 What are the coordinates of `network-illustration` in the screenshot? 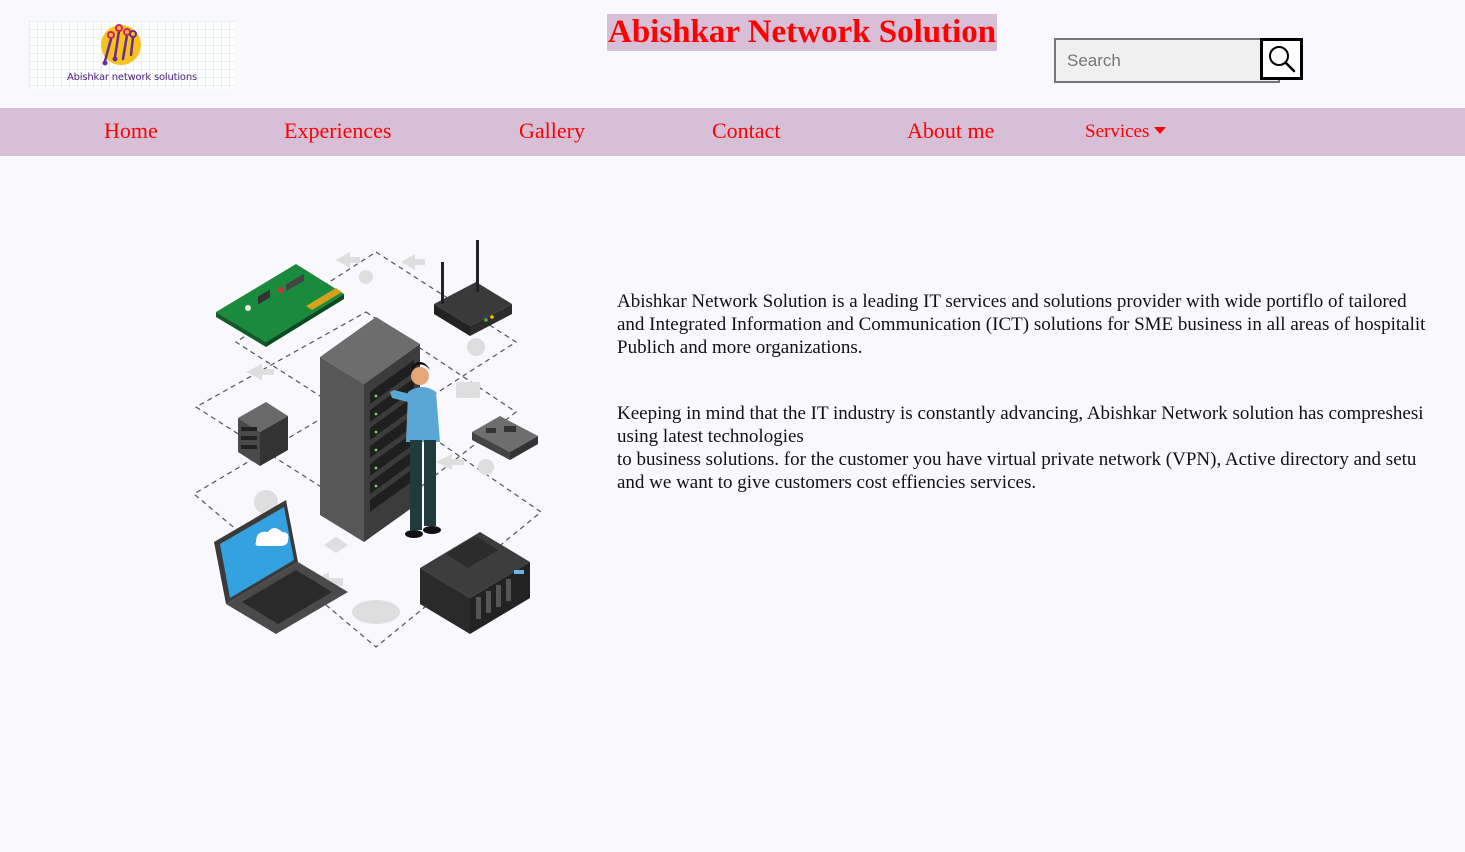 It's located at (367, 444).